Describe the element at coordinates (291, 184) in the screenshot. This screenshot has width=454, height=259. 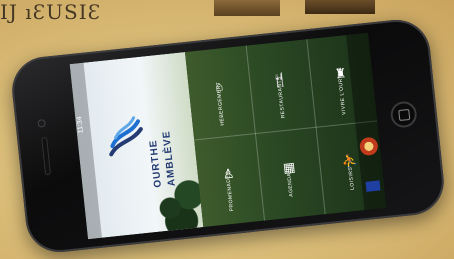
I see `tile-label: AGENDA` at that location.